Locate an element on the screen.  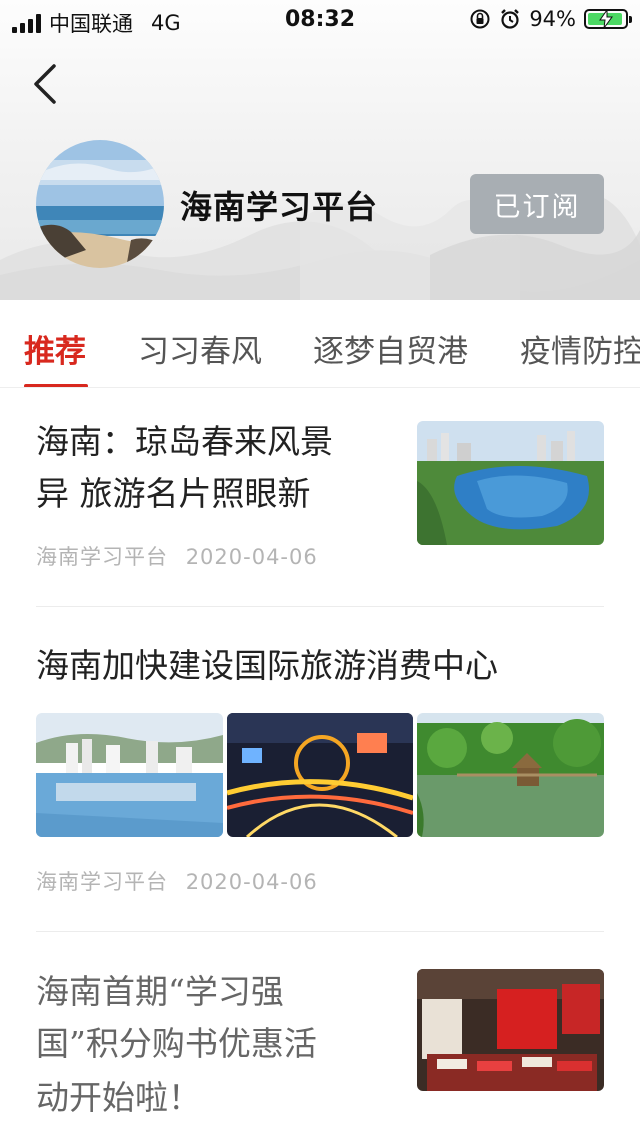
battery-percent: 94% is located at coordinates (552, 19).